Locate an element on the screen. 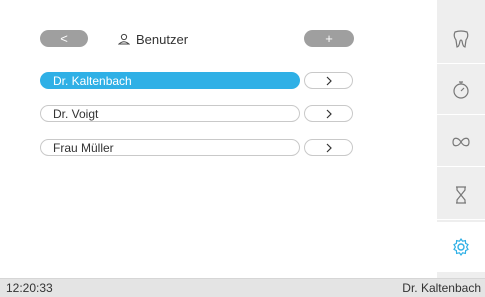 This screenshot has height=297, width=485. sidebar-item-hourglass is located at coordinates (461, 195).